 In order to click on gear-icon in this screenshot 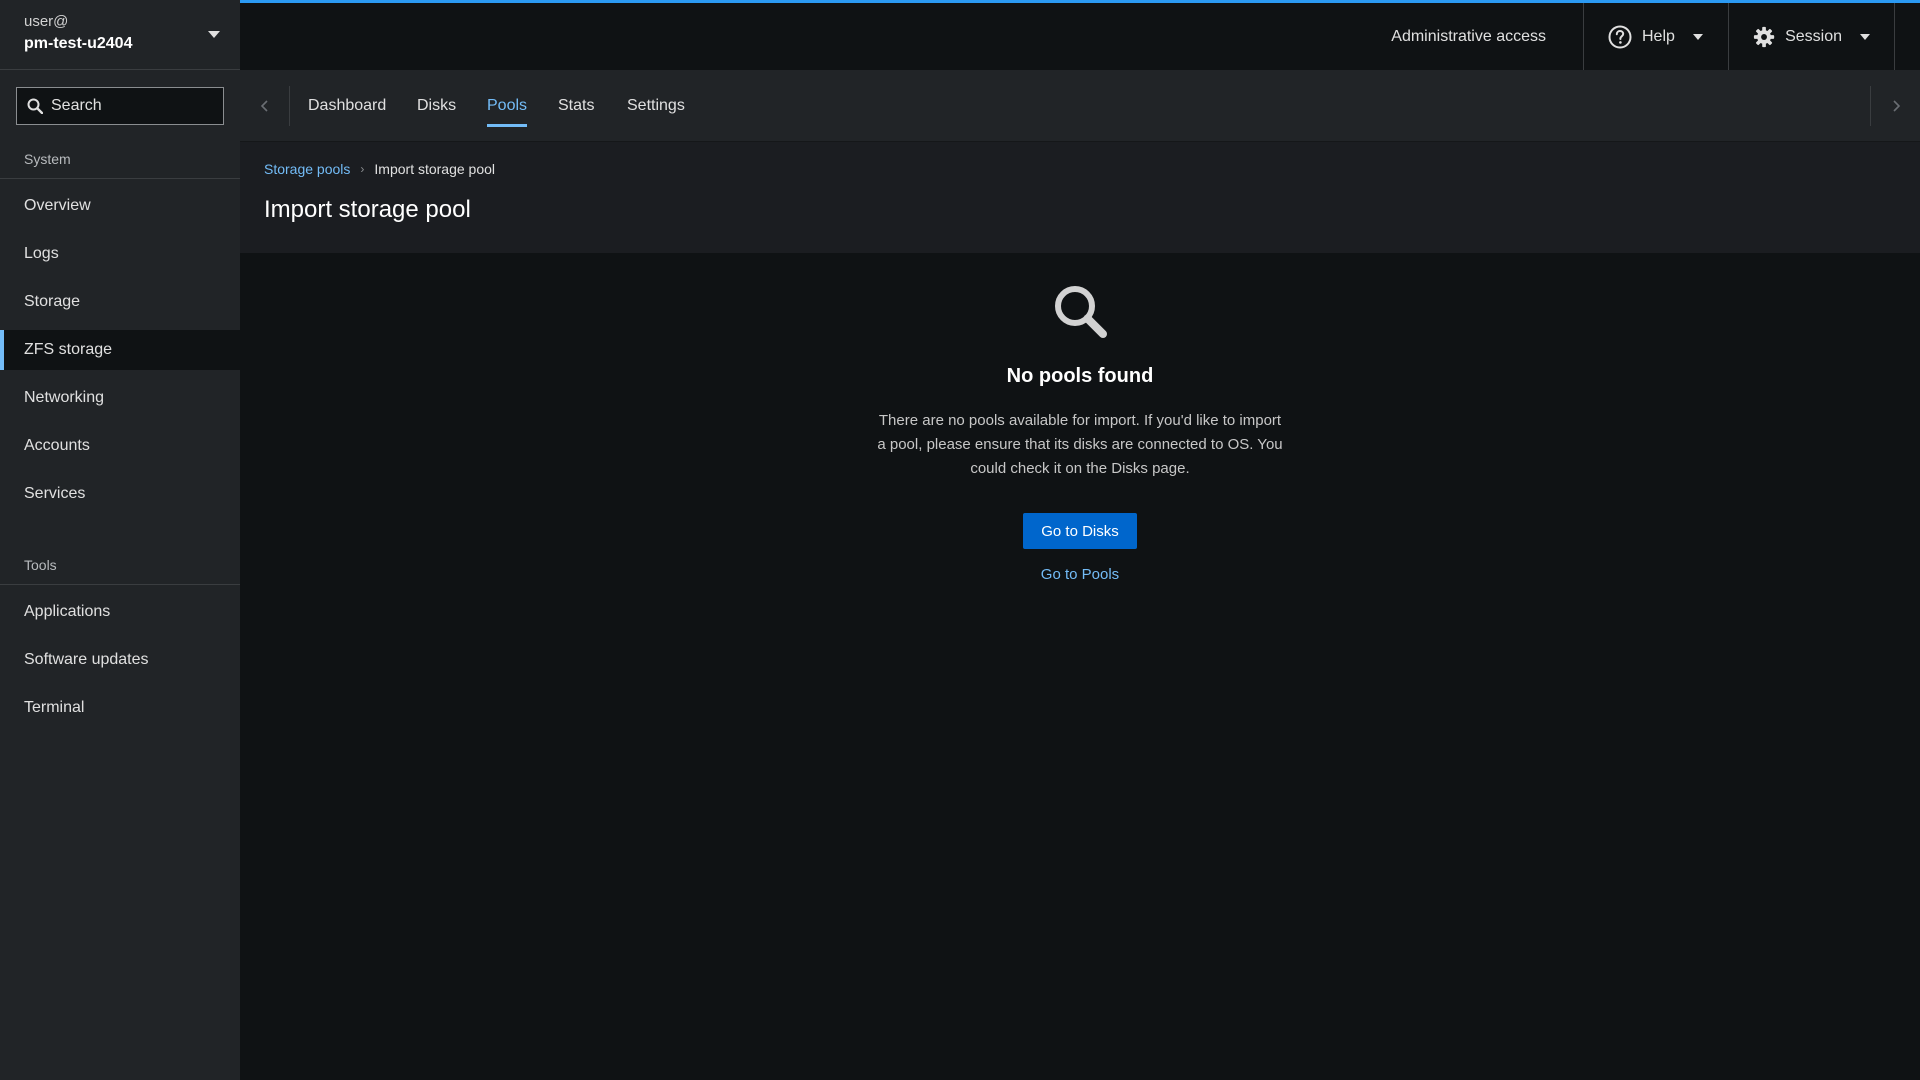, I will do `click(1764, 36)`.